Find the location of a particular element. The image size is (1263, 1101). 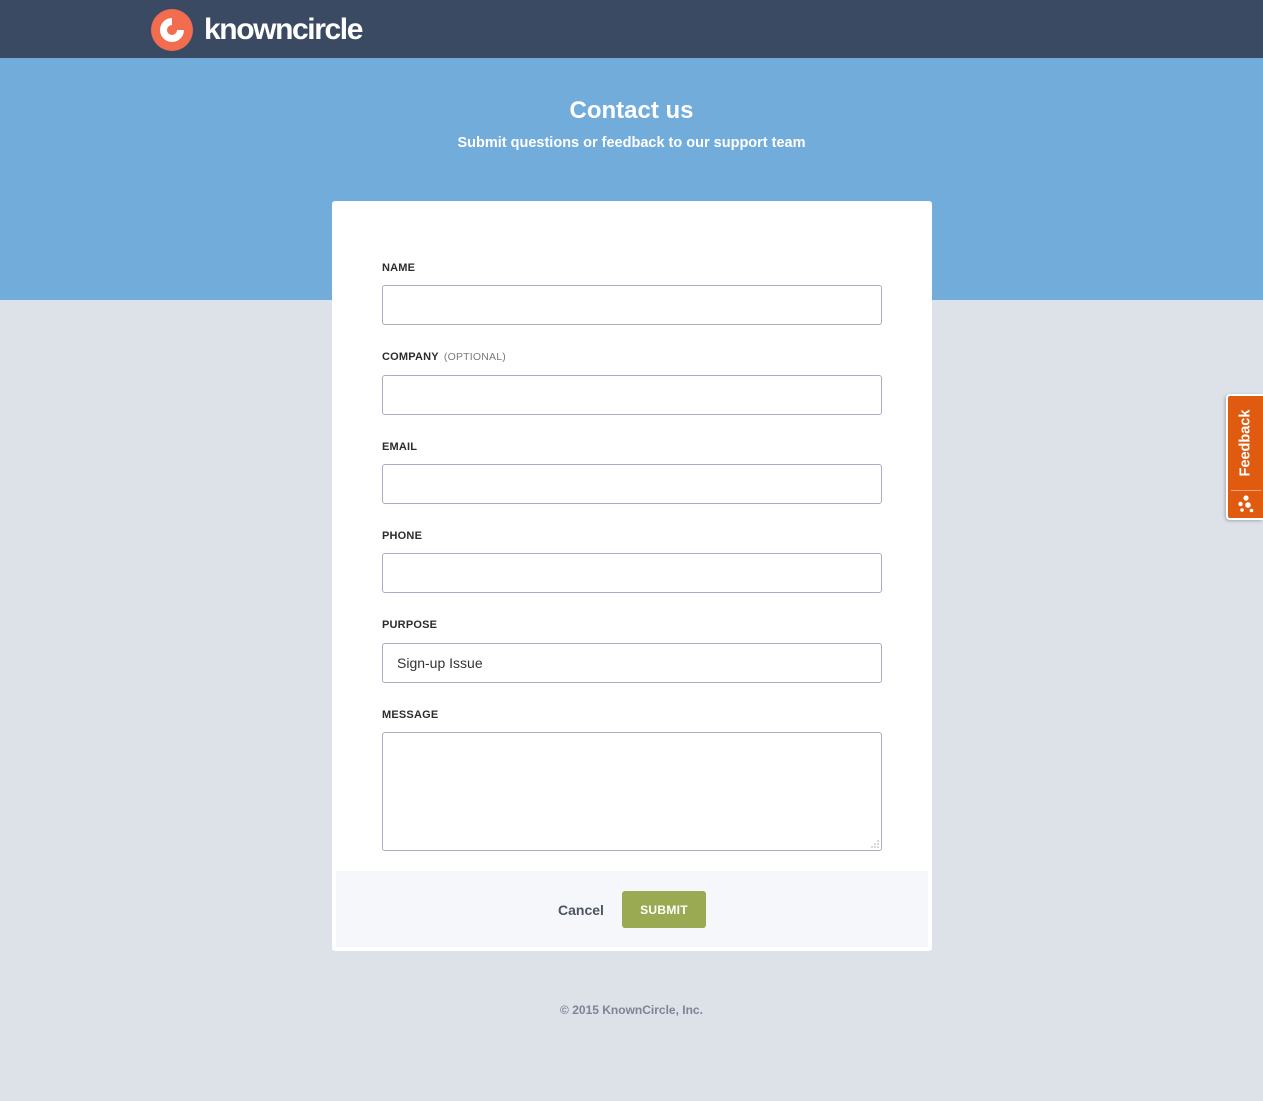

purpose-select: Sign-up Issue is located at coordinates (632, 663).